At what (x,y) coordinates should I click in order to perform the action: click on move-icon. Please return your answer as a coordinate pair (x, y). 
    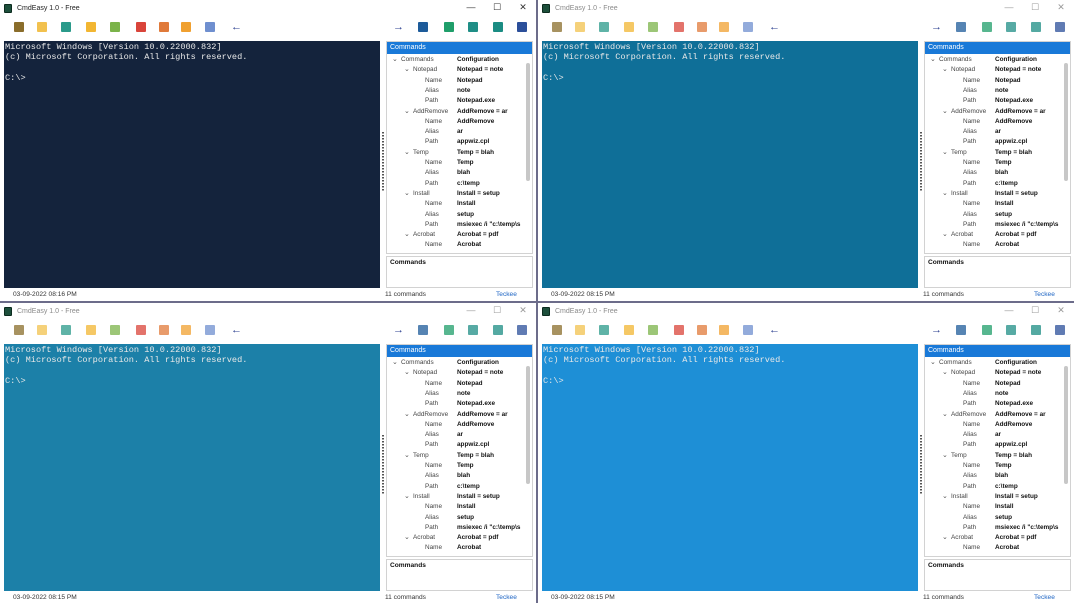
    Looking at the image, I should click on (186, 27).